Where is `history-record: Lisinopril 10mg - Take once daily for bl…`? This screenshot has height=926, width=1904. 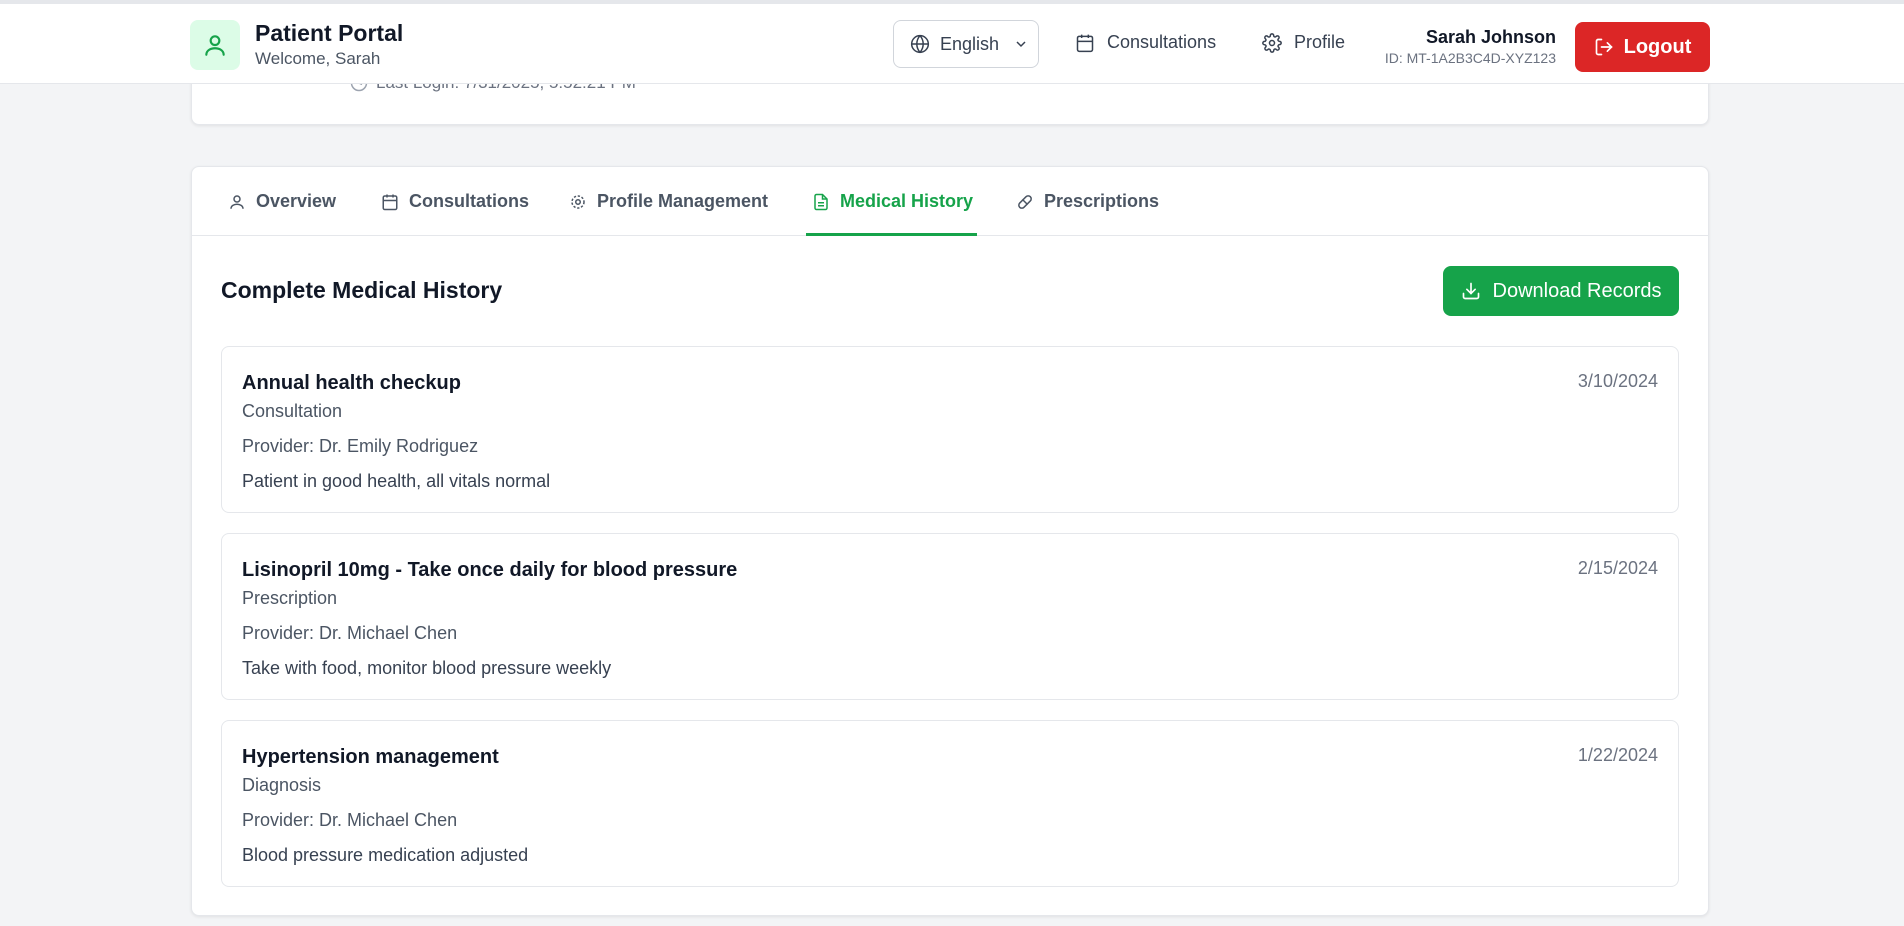 history-record: Lisinopril 10mg - Take once daily for bl… is located at coordinates (950, 616).